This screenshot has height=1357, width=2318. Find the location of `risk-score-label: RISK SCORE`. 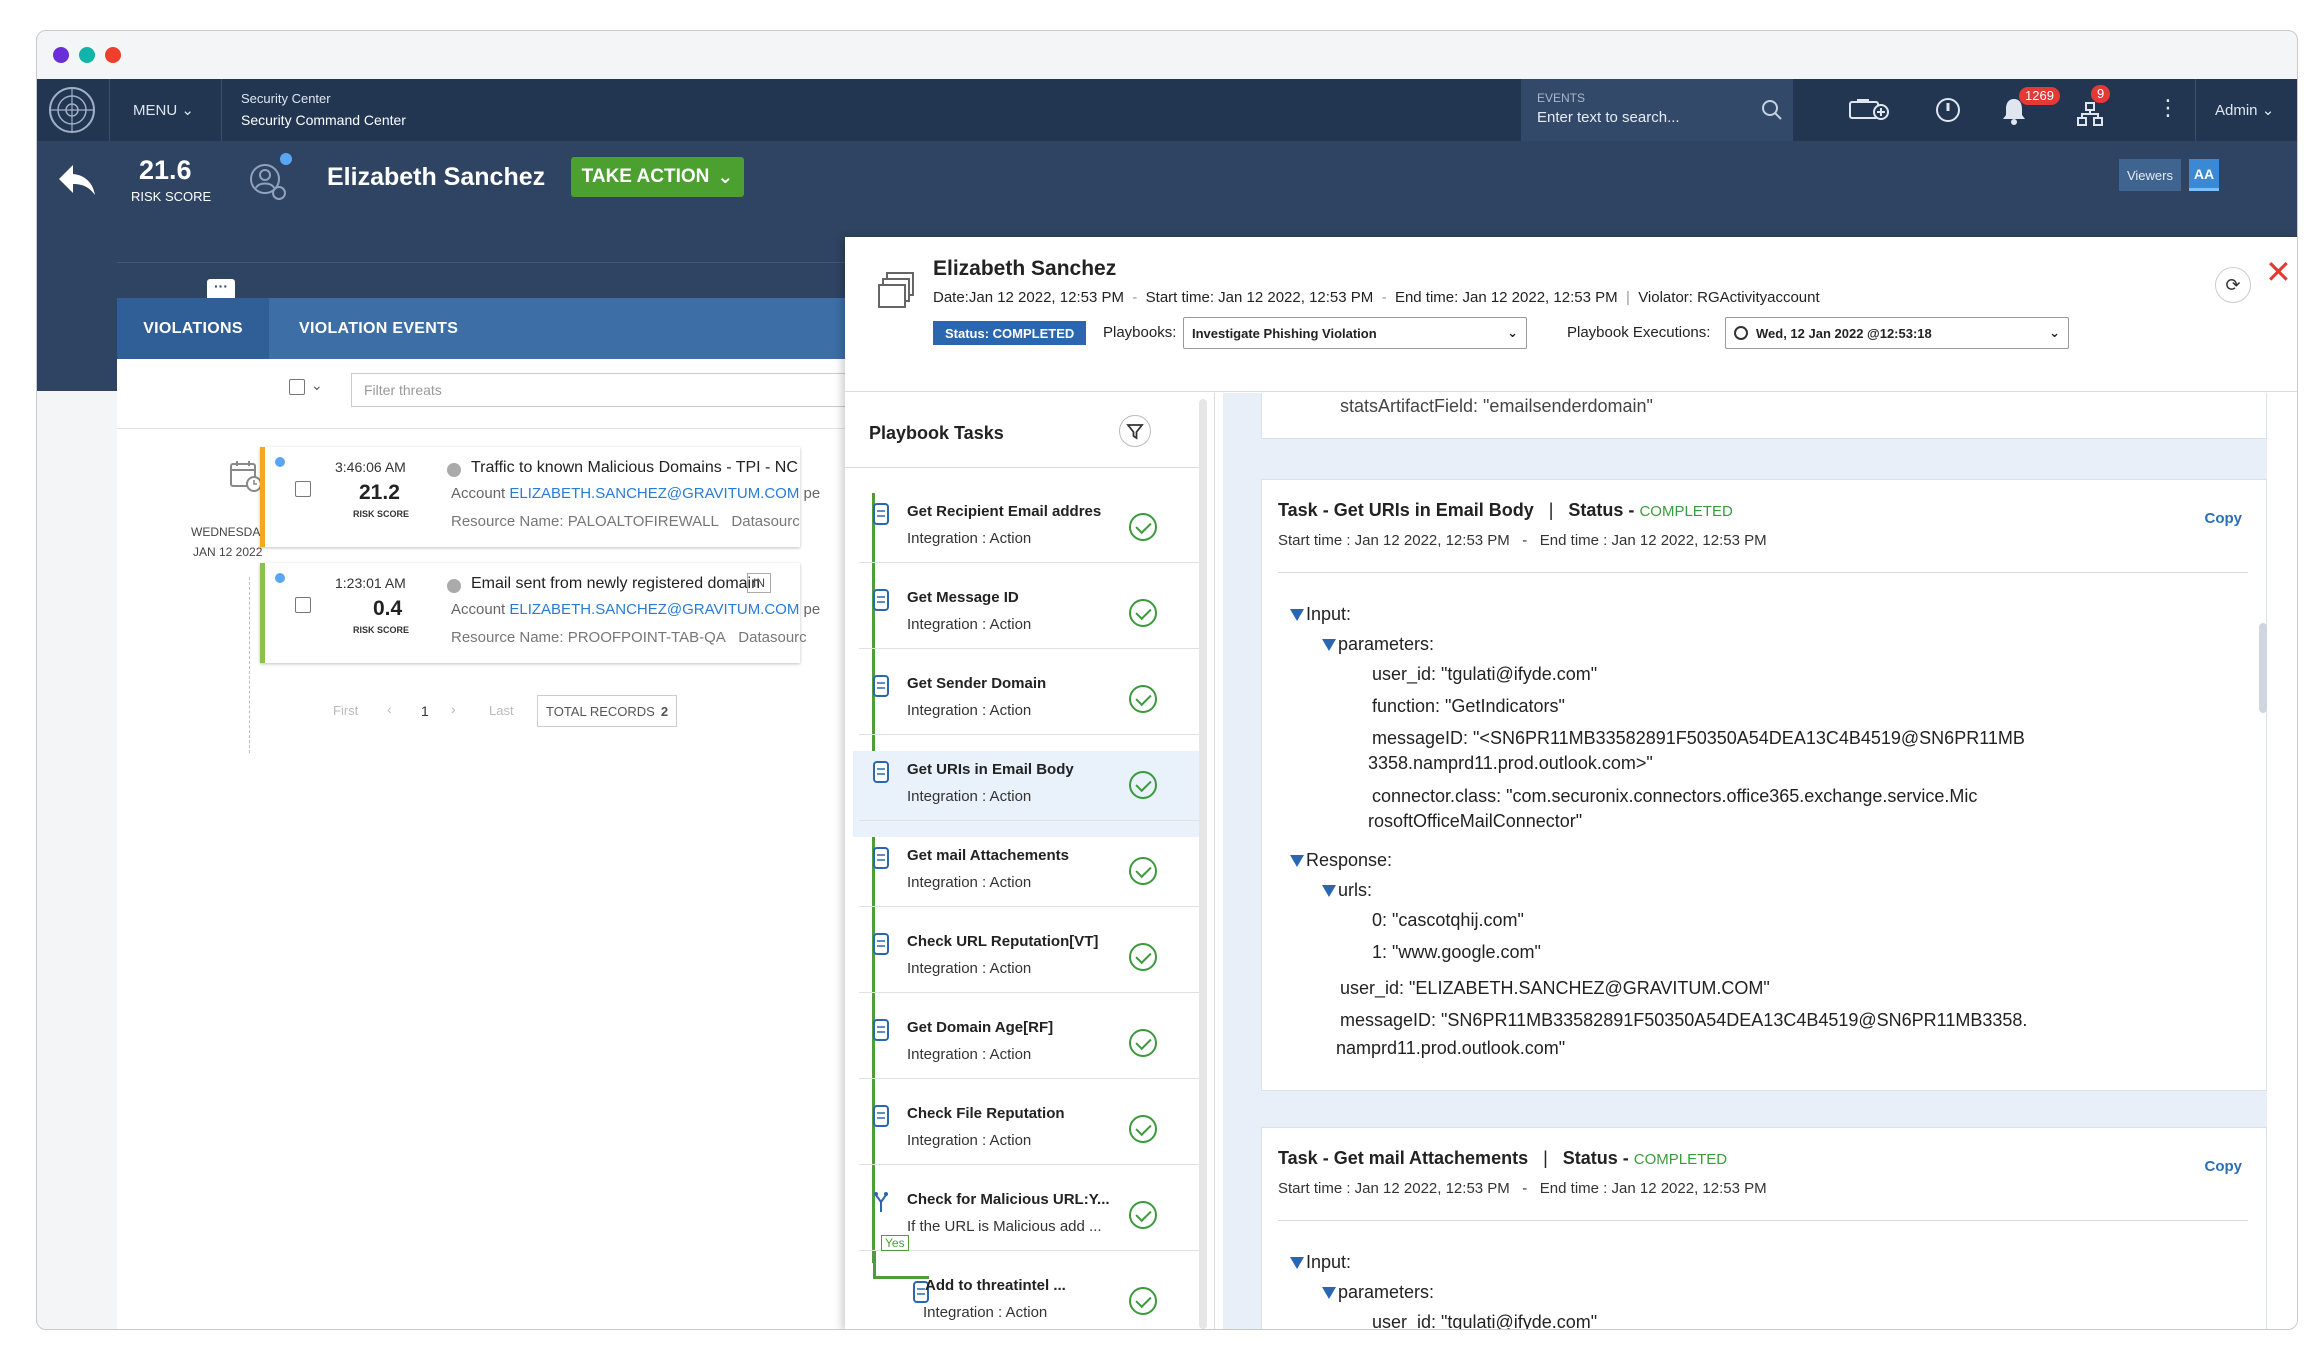

risk-score-label: RISK SCORE is located at coordinates (171, 196).